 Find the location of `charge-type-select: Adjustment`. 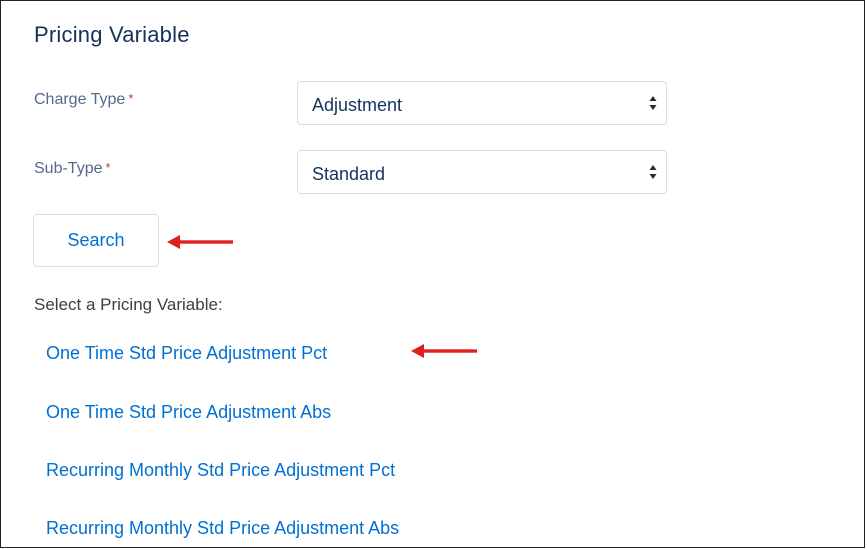

charge-type-select: Adjustment is located at coordinates (482, 103).